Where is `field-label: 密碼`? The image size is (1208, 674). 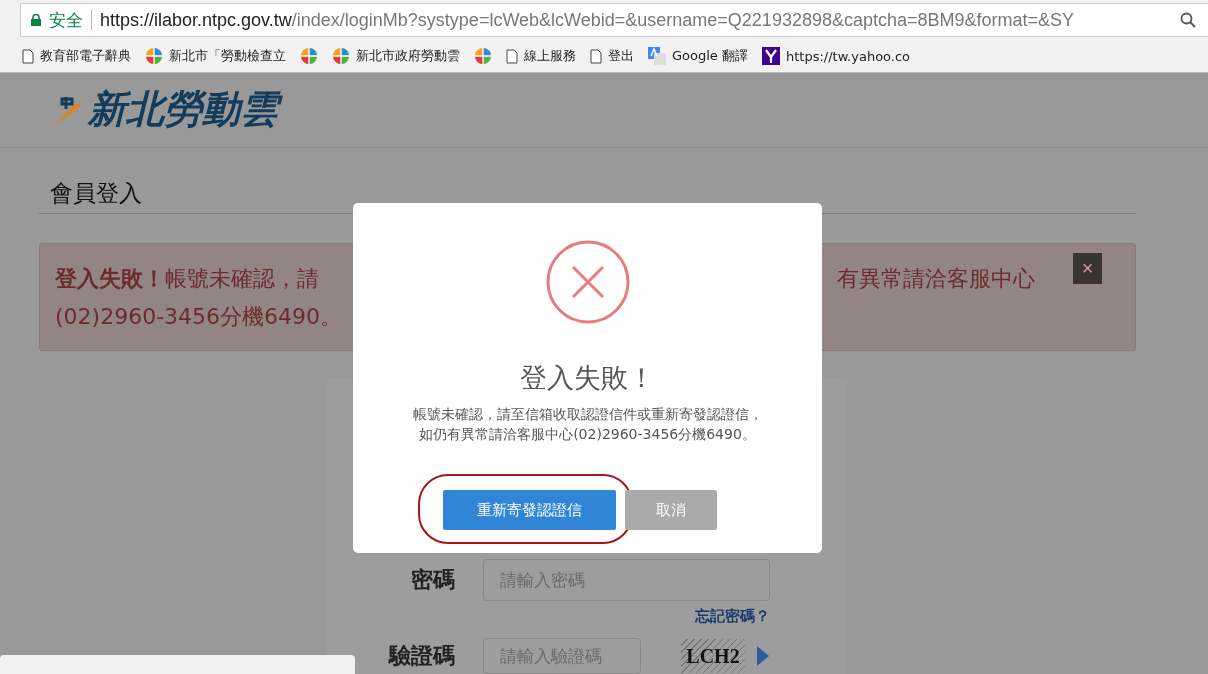 field-label: 密碼 is located at coordinates (432, 580).